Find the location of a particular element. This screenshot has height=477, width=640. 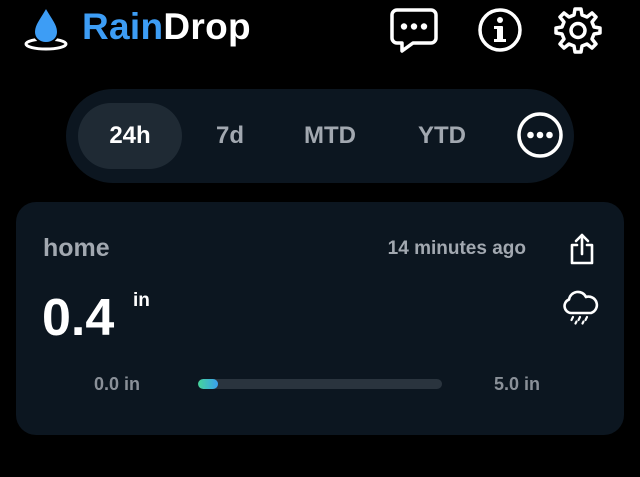

water-drop-icon is located at coordinates (46, 27).